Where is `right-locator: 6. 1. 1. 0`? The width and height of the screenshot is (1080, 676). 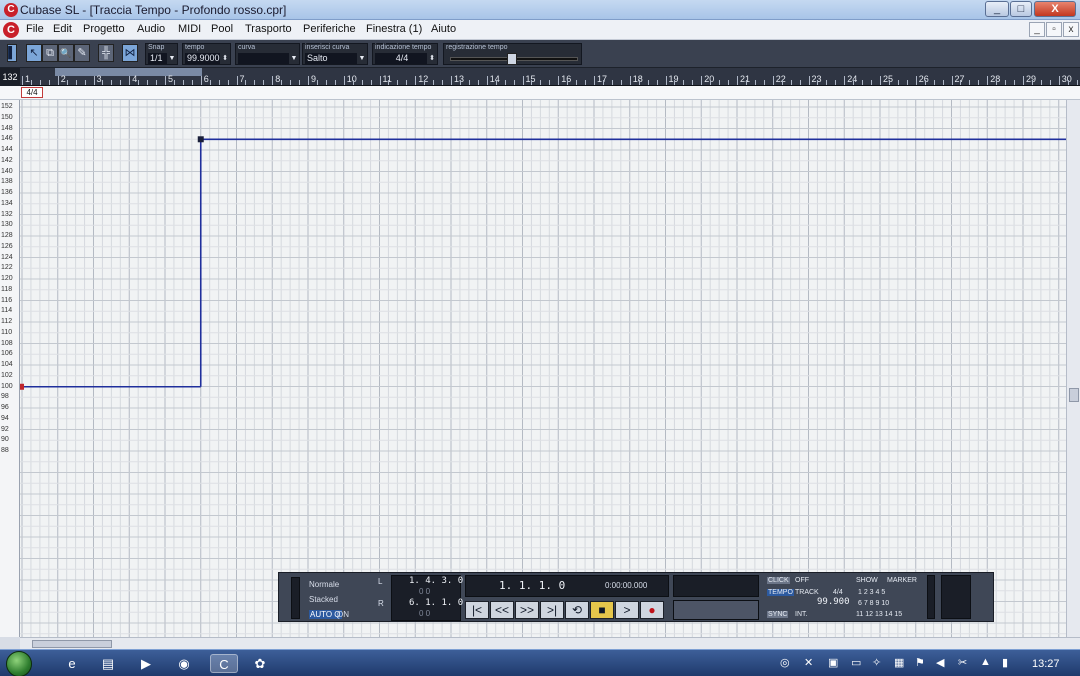
right-locator: 6. 1. 1. 0 is located at coordinates (436, 603).